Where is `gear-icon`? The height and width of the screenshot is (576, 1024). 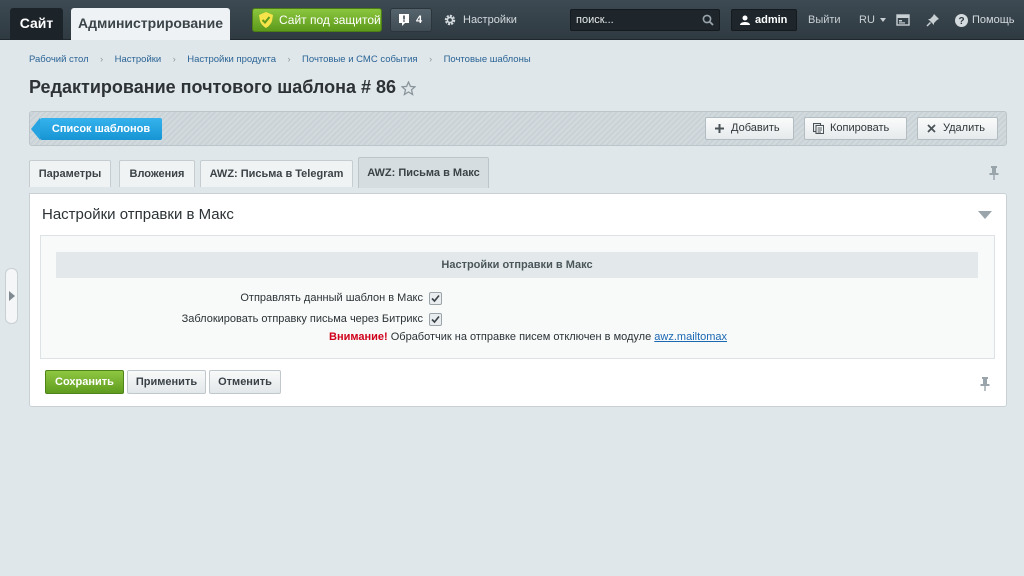
gear-icon is located at coordinates (450, 20).